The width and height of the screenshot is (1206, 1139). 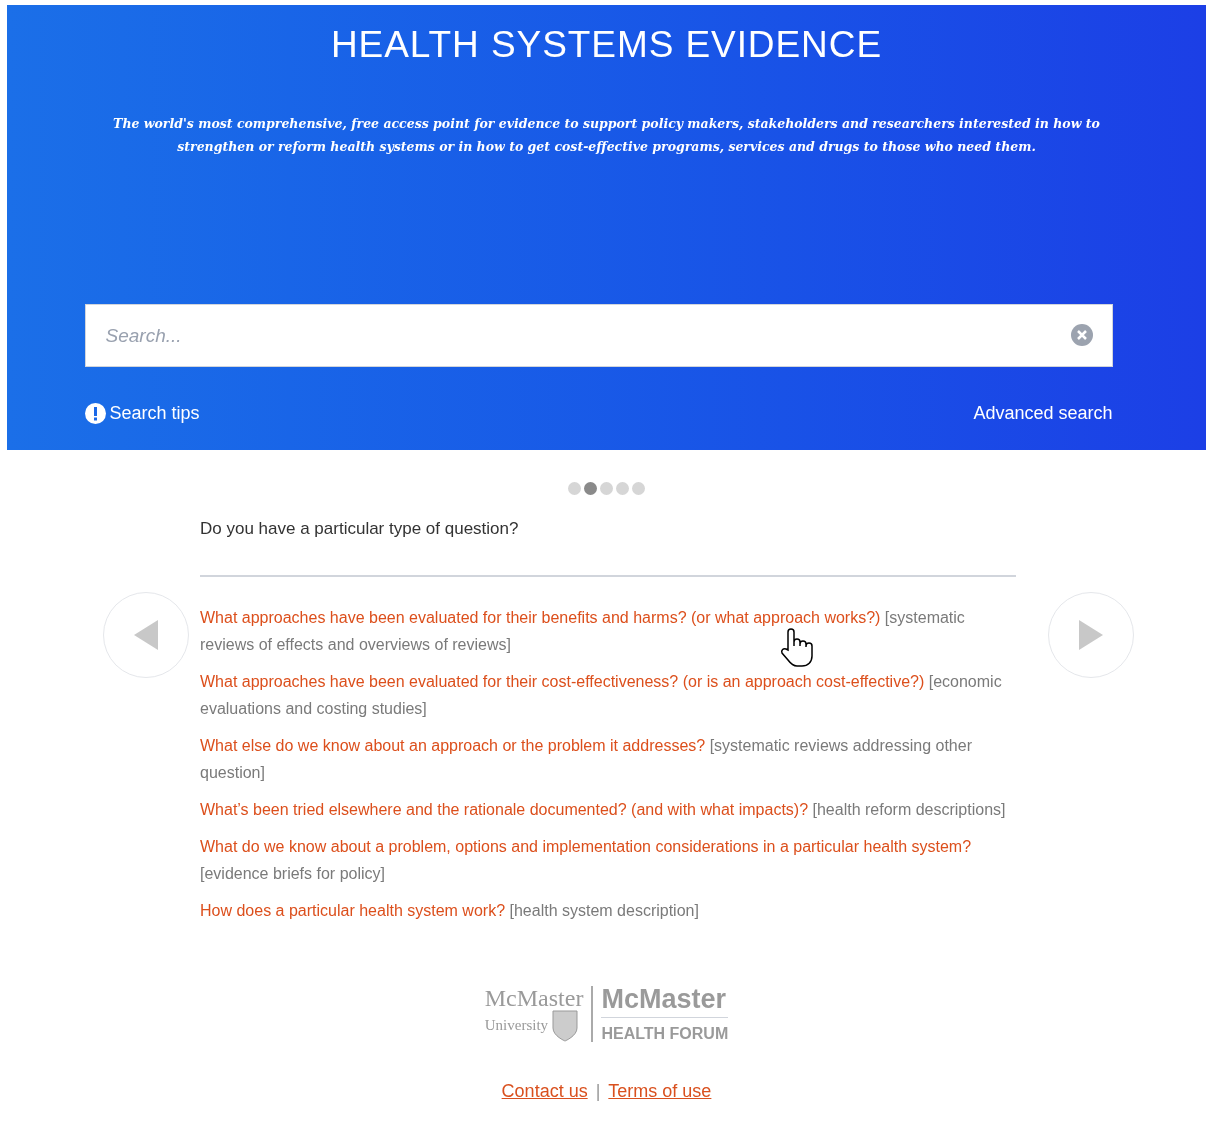 I want to click on crest-icon, so click(x=565, y=1025).